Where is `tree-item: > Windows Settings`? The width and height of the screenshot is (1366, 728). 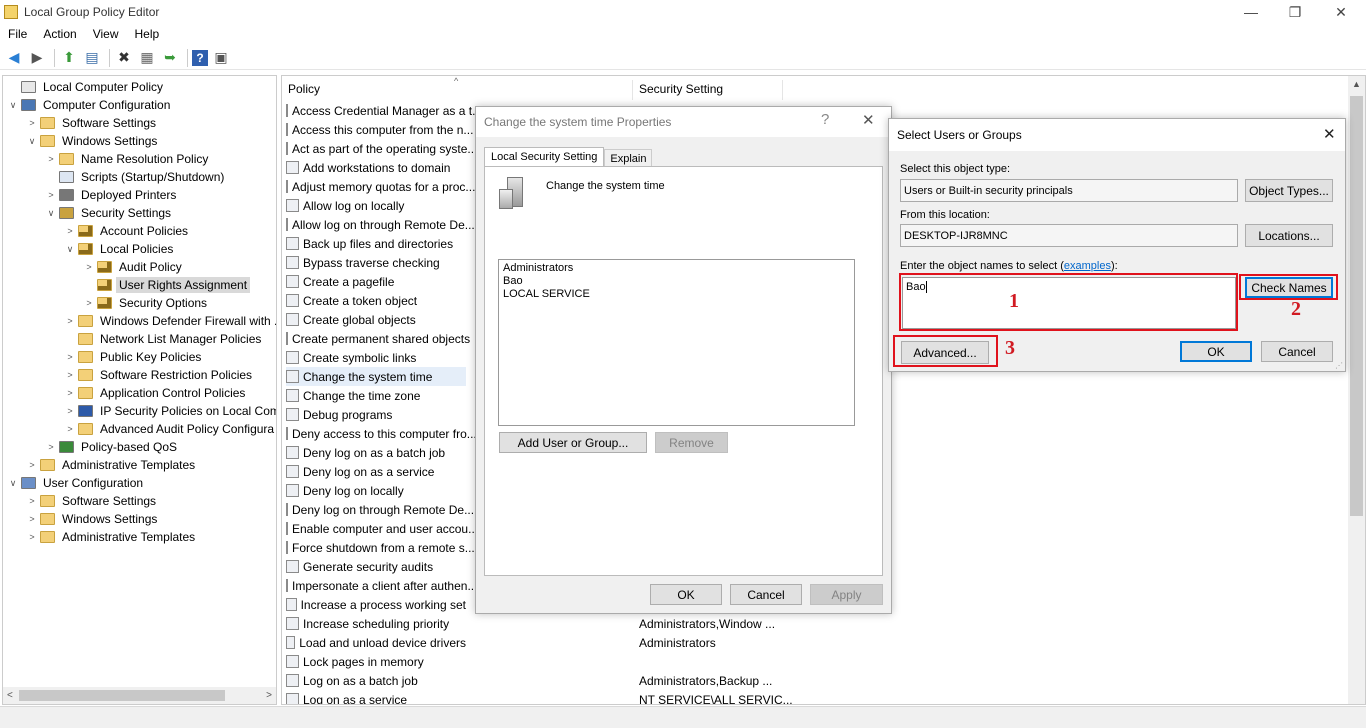 tree-item: > Windows Settings is located at coordinates (93, 519).